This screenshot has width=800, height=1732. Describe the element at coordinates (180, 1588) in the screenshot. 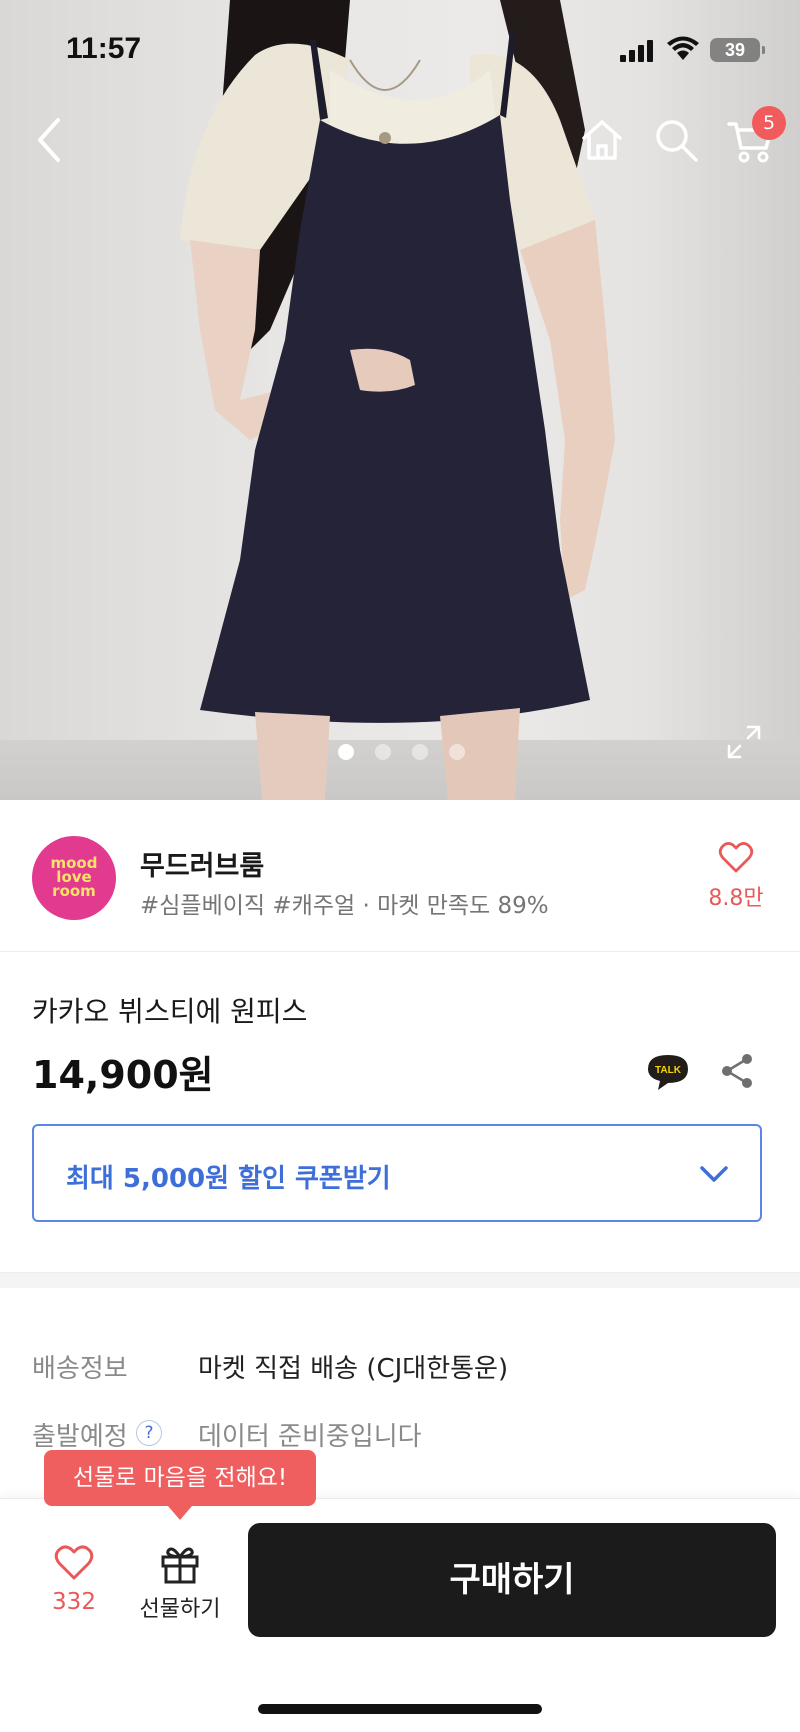

I see `gift-button: 선물하기` at that location.